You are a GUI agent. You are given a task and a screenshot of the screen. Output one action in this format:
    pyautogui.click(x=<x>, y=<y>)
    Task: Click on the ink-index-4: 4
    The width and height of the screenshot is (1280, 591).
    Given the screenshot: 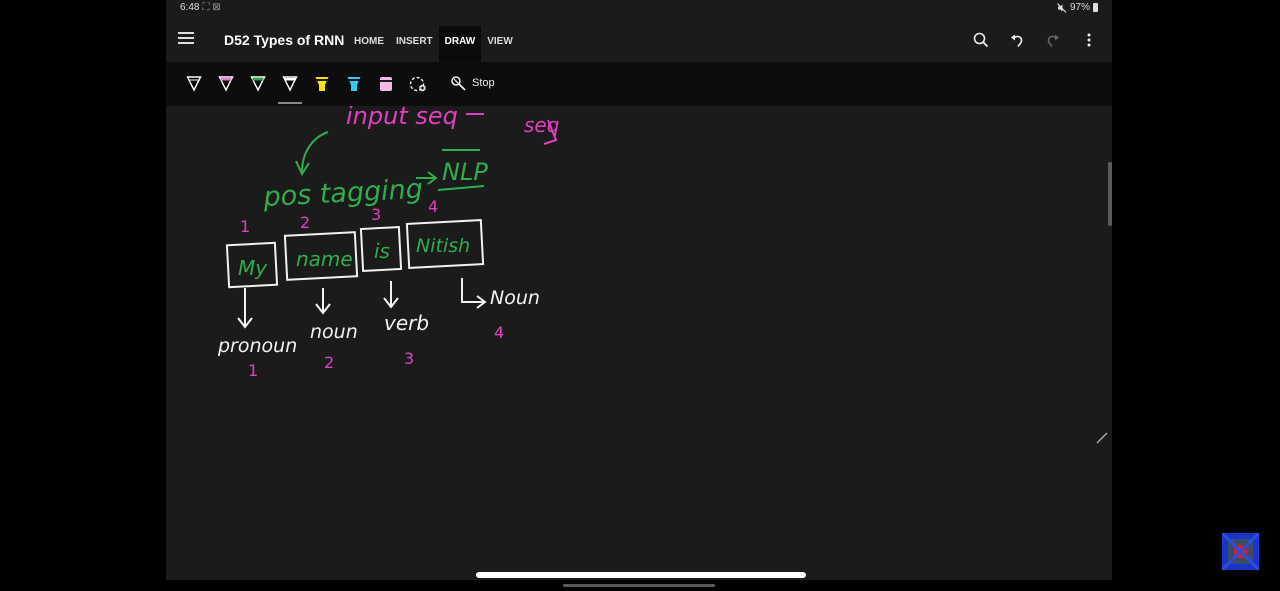 What is the action you would take?
    pyautogui.click(x=433, y=206)
    